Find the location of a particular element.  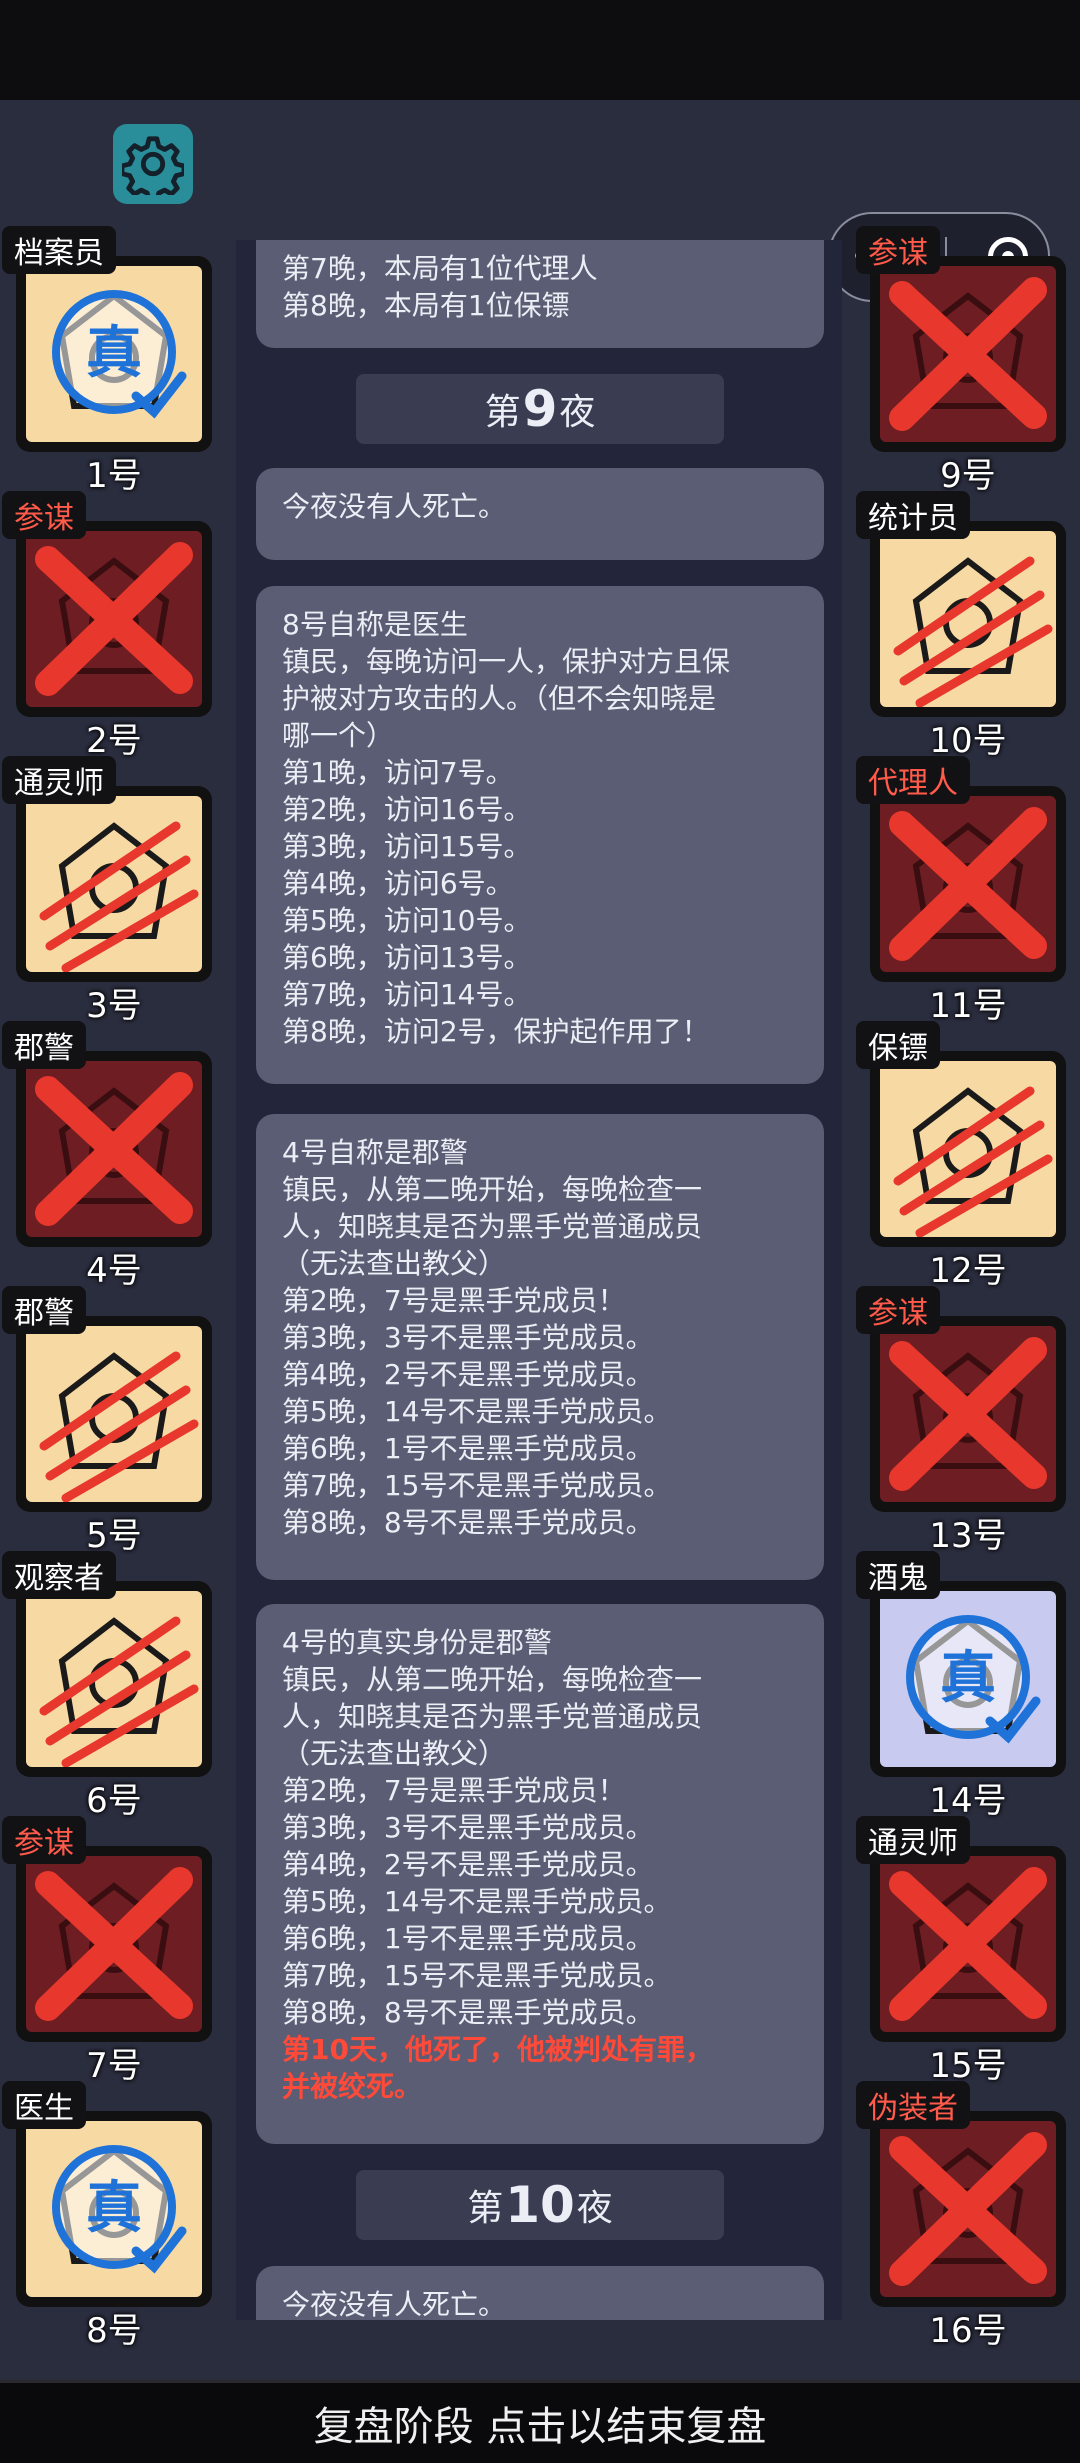

log-line: 第8晚，访问2号，保护起作用了！ is located at coordinates (496, 1031).